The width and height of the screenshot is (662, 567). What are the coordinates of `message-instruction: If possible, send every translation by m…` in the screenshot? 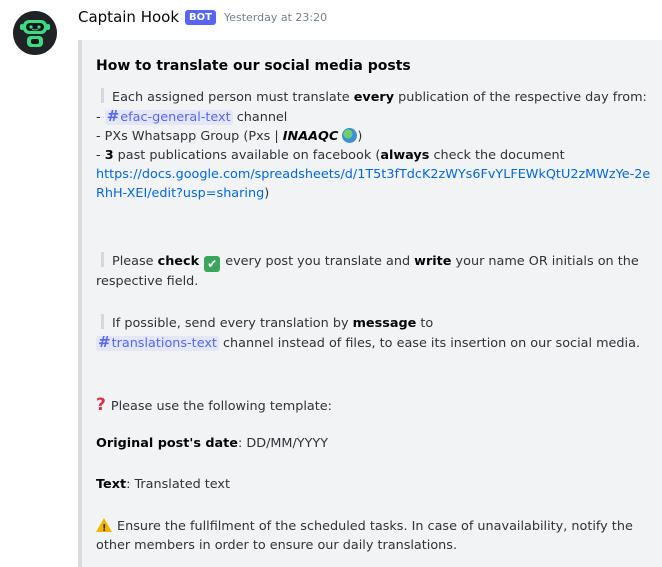 It's located at (368, 332).